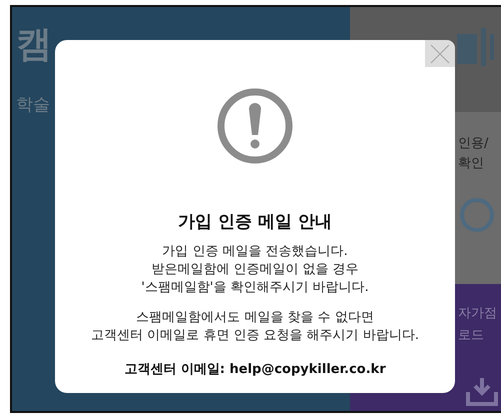 The height and width of the screenshot is (418, 501). What do you see at coordinates (34, 45) in the screenshot?
I see `logo-text: 캠` at bounding box center [34, 45].